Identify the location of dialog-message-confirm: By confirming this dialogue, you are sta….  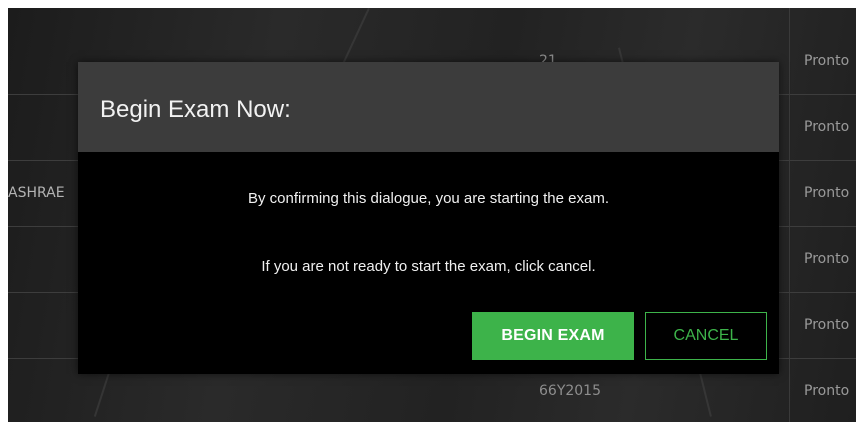
(428, 198).